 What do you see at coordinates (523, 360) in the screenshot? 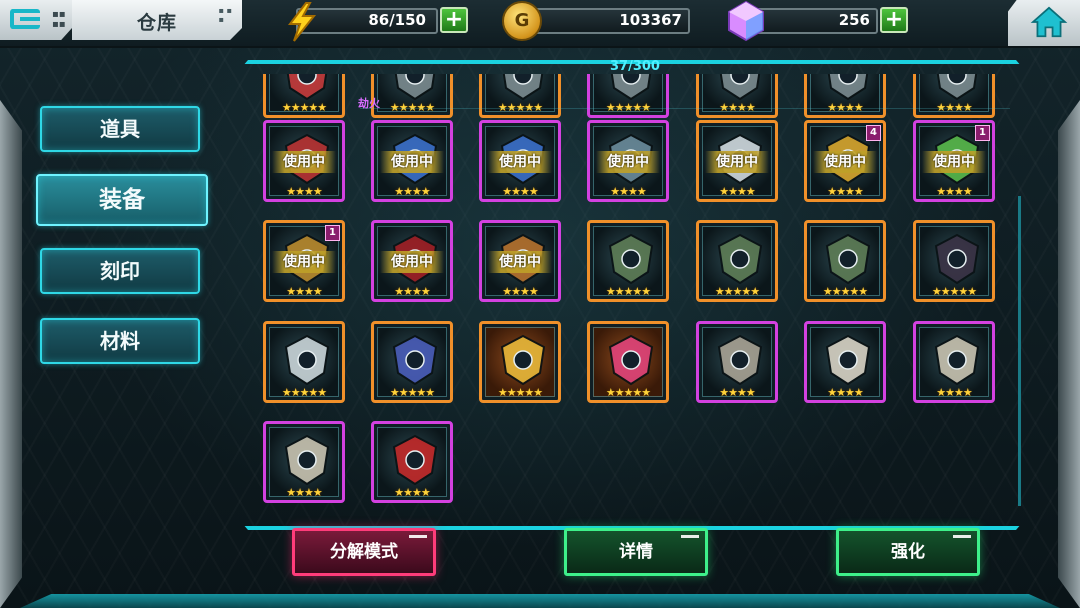
I see `golden-feather-icon` at bounding box center [523, 360].